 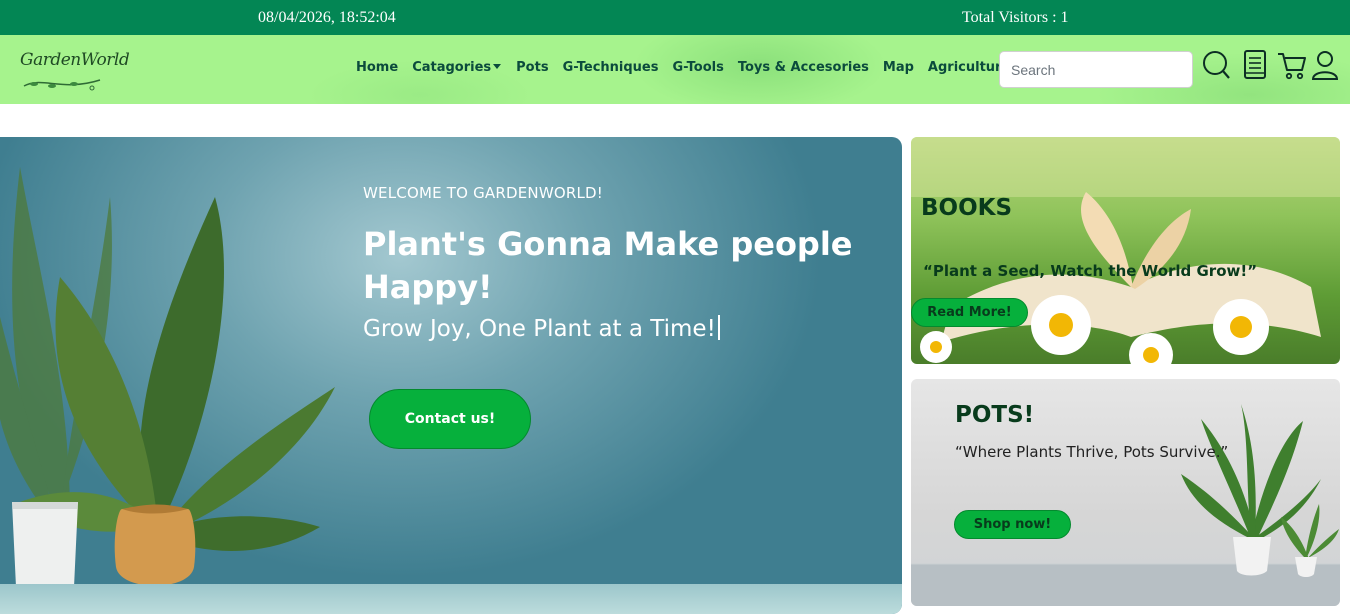 What do you see at coordinates (1255, 65) in the screenshot?
I see `book-icon` at bounding box center [1255, 65].